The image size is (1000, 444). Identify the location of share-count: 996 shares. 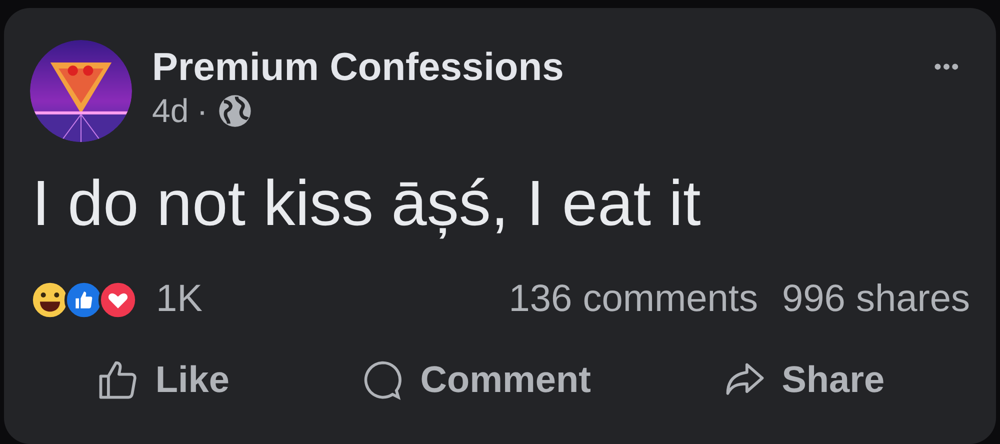
(876, 299).